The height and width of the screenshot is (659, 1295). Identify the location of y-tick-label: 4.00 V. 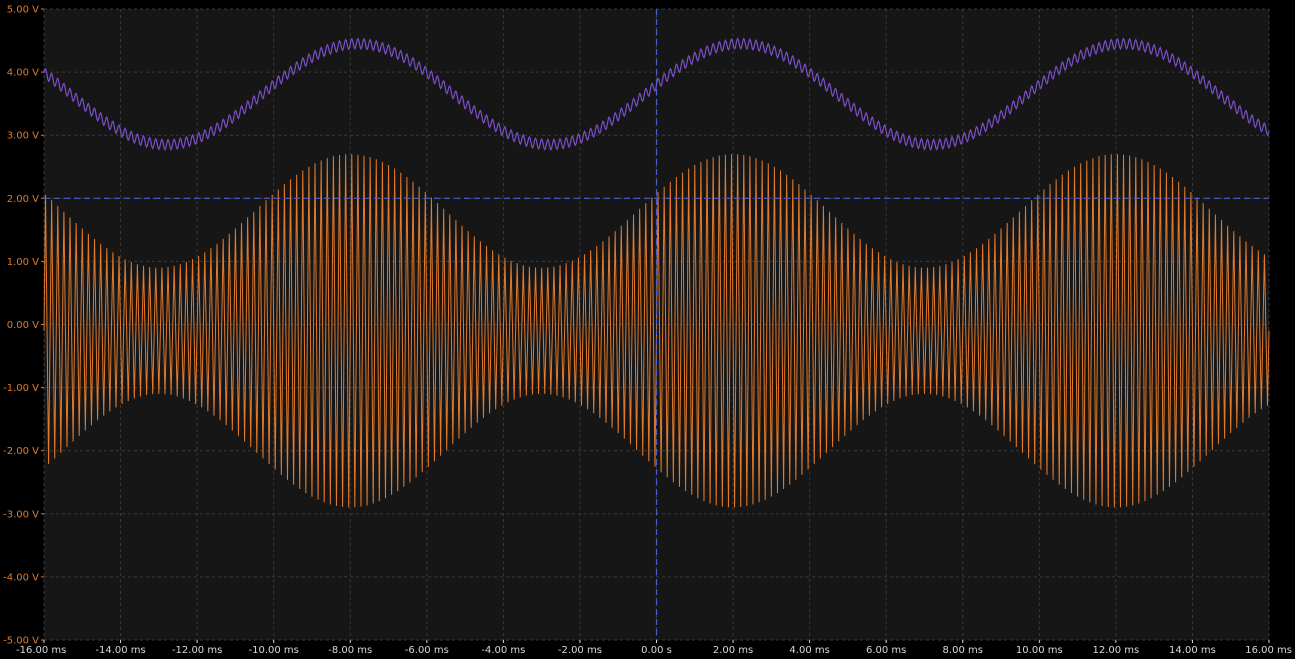
(23, 73).